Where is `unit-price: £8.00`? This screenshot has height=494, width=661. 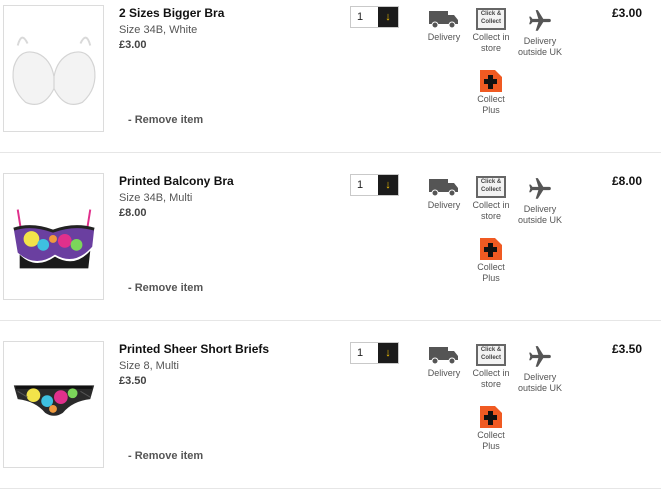 unit-price: £8.00 is located at coordinates (133, 213).